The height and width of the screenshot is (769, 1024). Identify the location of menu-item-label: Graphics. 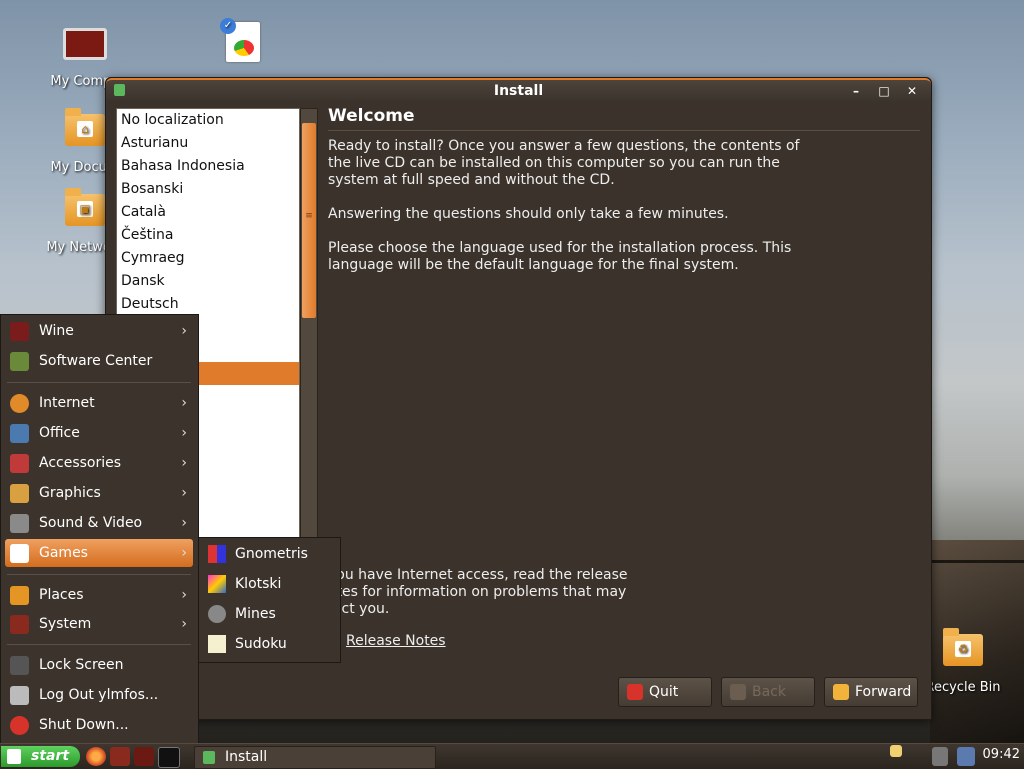
(70, 493).